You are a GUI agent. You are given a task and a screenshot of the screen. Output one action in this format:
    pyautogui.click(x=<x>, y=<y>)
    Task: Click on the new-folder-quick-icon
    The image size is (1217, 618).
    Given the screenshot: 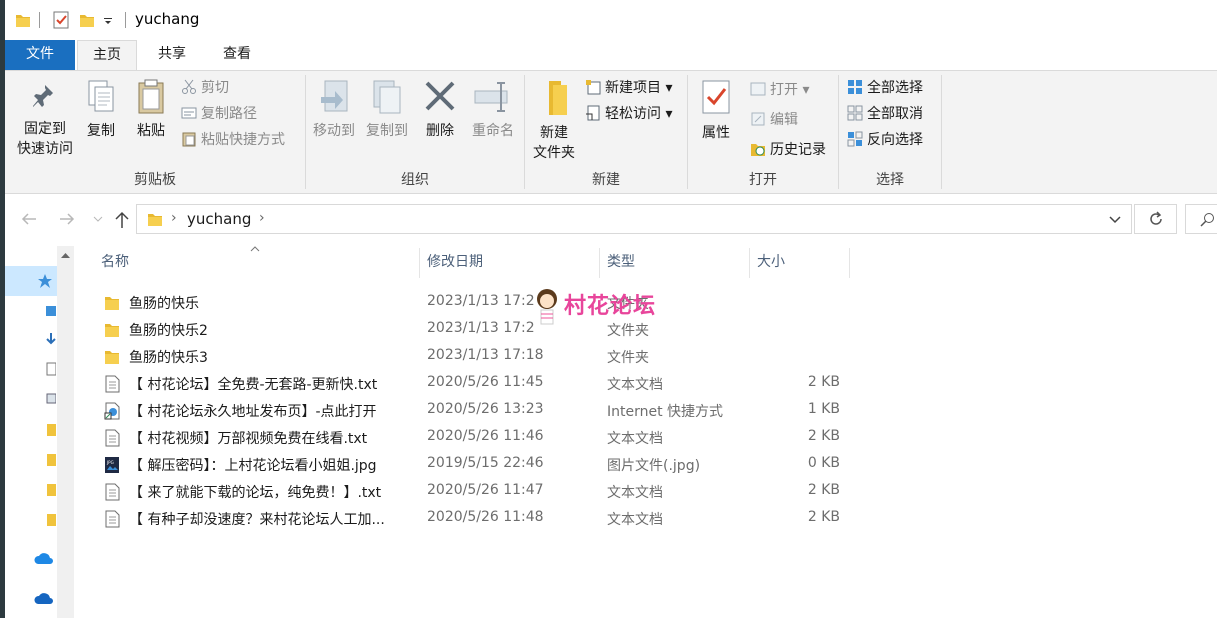 What is the action you would take?
    pyautogui.click(x=87, y=20)
    